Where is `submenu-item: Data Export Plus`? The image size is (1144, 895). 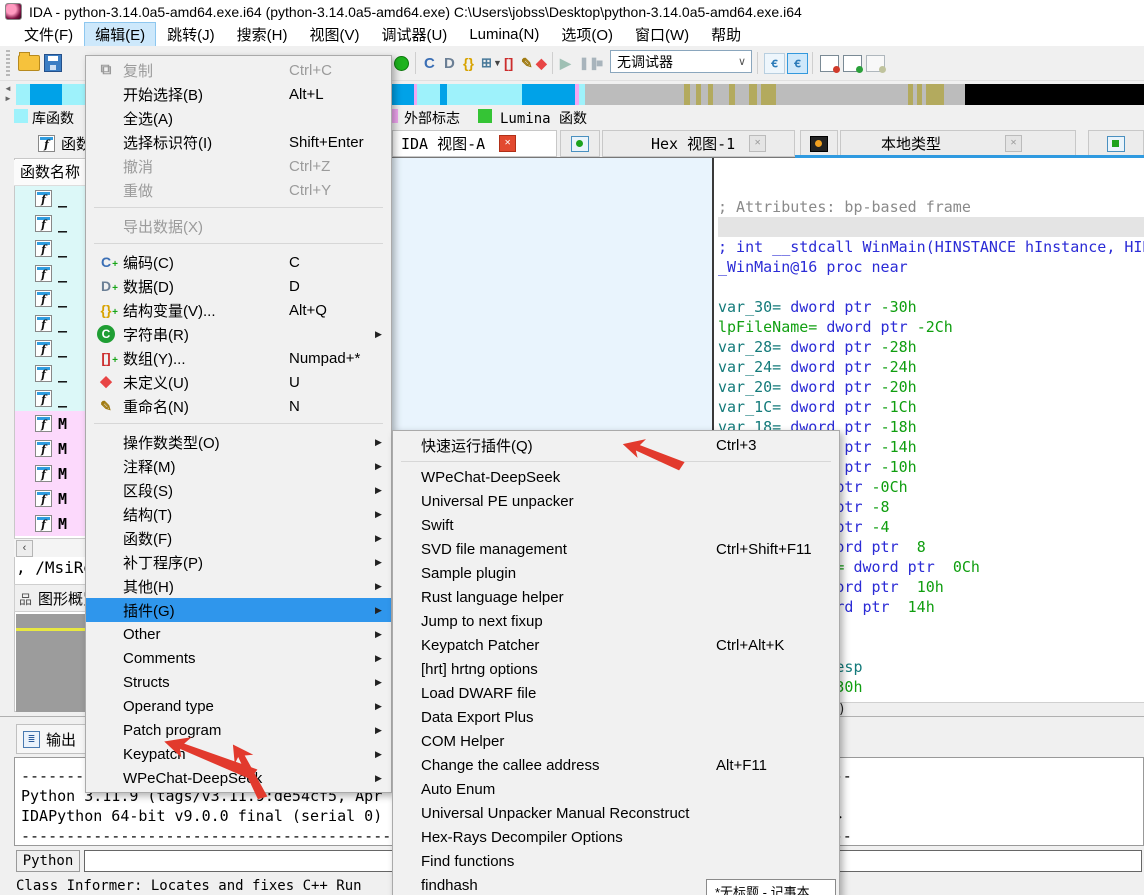 submenu-item: Data Export Plus is located at coordinates (616, 717).